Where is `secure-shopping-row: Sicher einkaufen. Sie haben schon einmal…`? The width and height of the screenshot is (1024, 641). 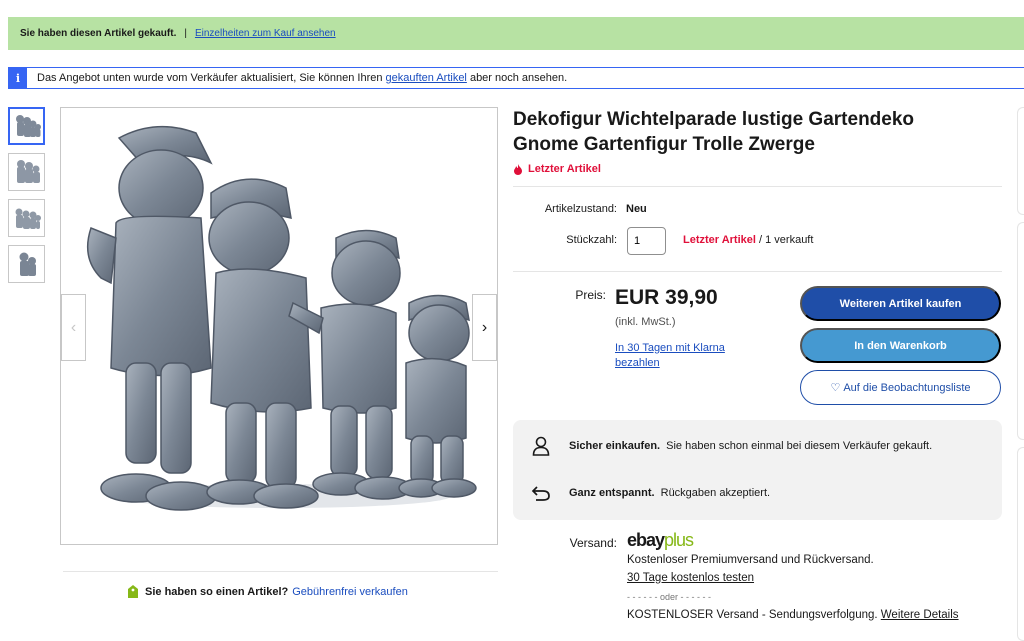 secure-shopping-row: Sicher einkaufen. Sie haben schon einmal… is located at coordinates (729, 446).